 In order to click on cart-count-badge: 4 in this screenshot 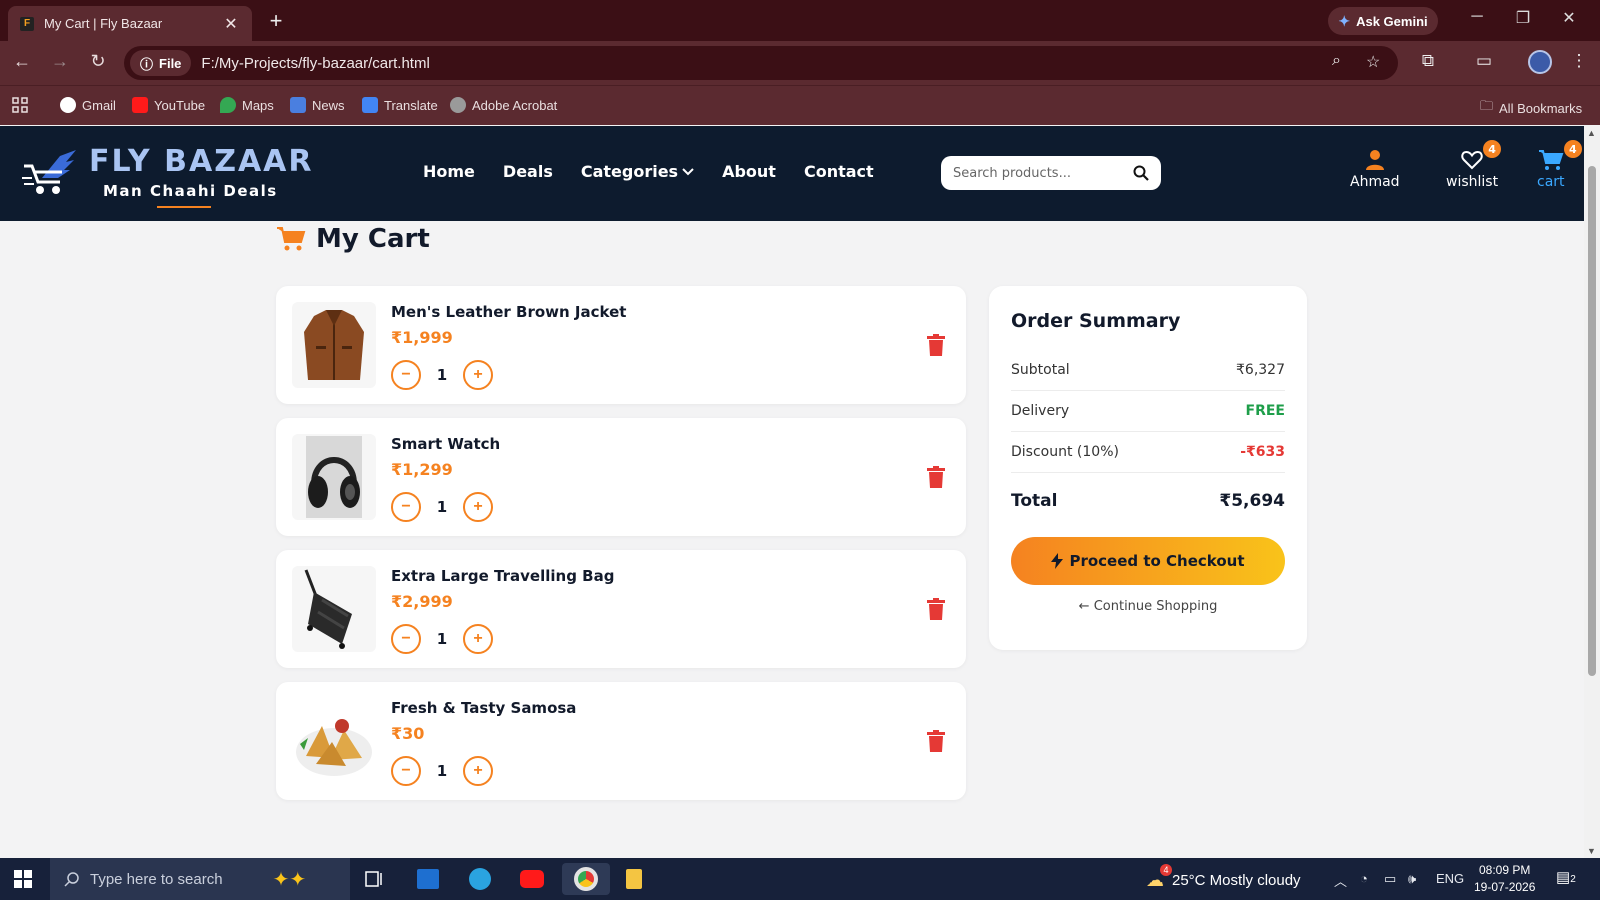, I will do `click(1572, 149)`.